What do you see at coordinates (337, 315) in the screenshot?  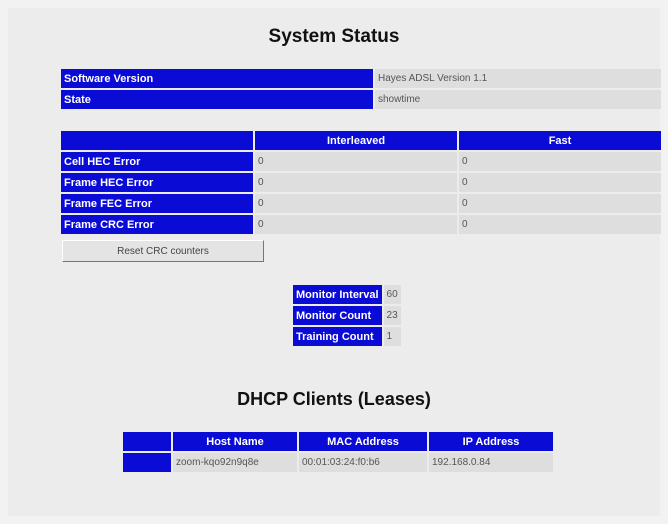 I see `monitor-label: Monitor Count` at bounding box center [337, 315].